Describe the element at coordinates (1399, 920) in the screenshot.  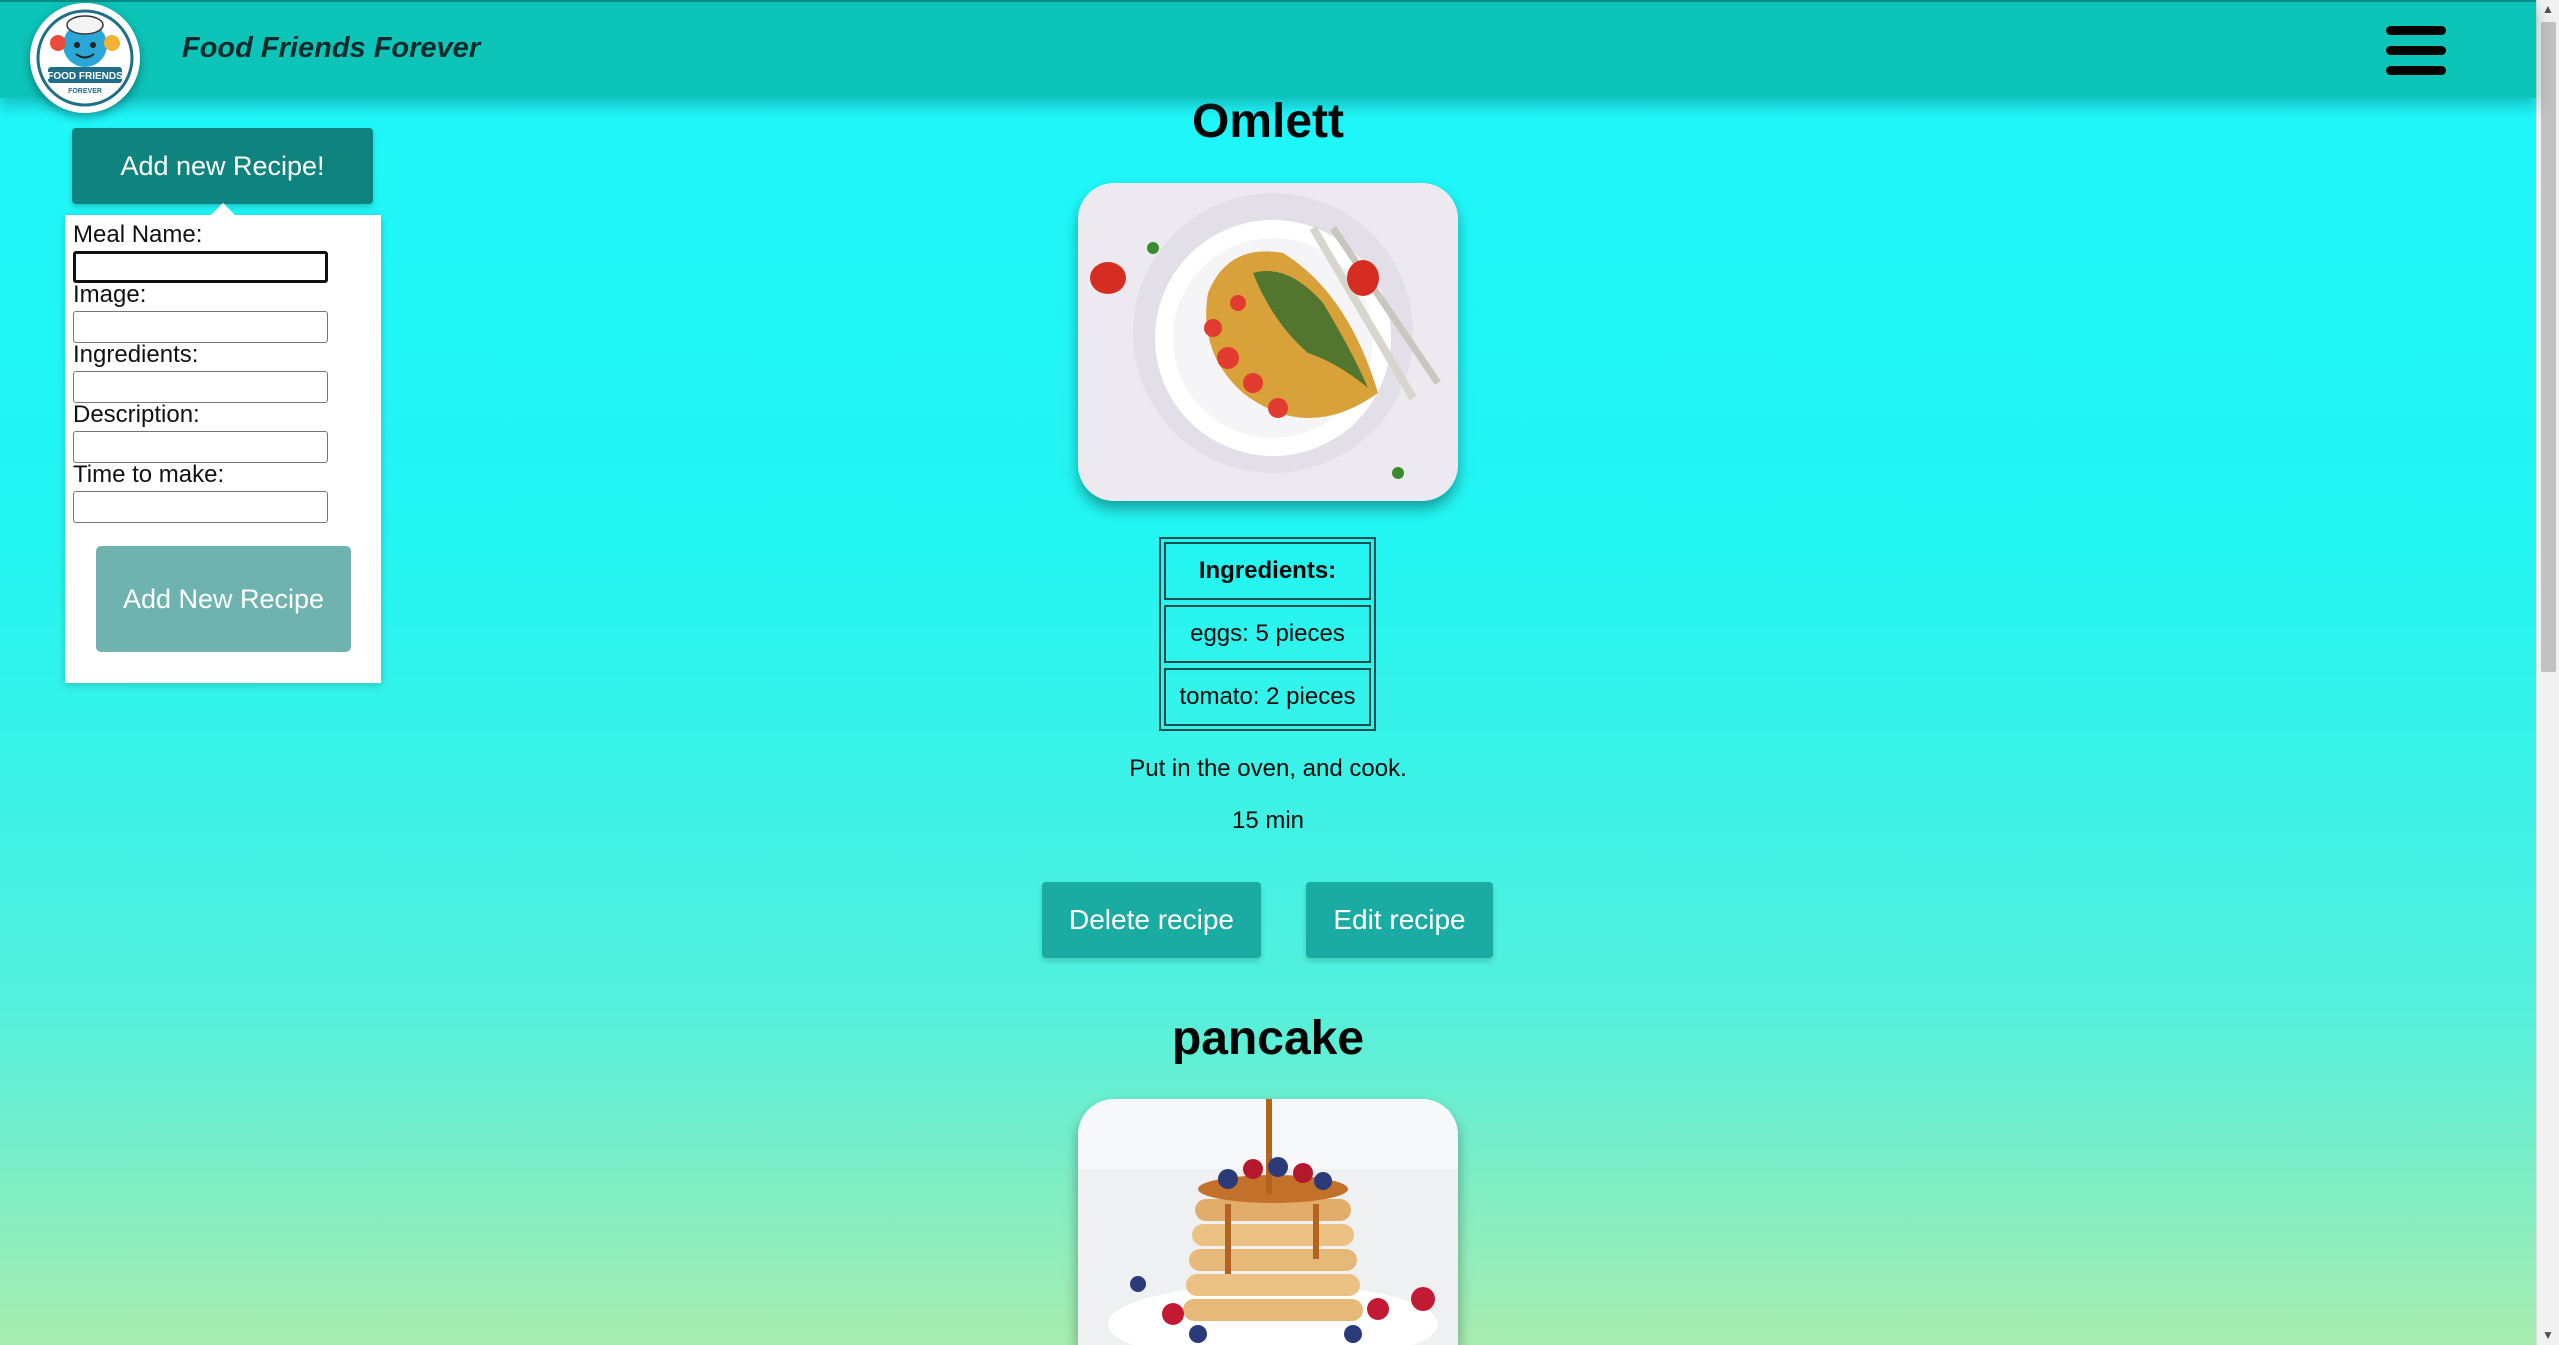
I see `edit-recipe-button: Edit recipe` at that location.